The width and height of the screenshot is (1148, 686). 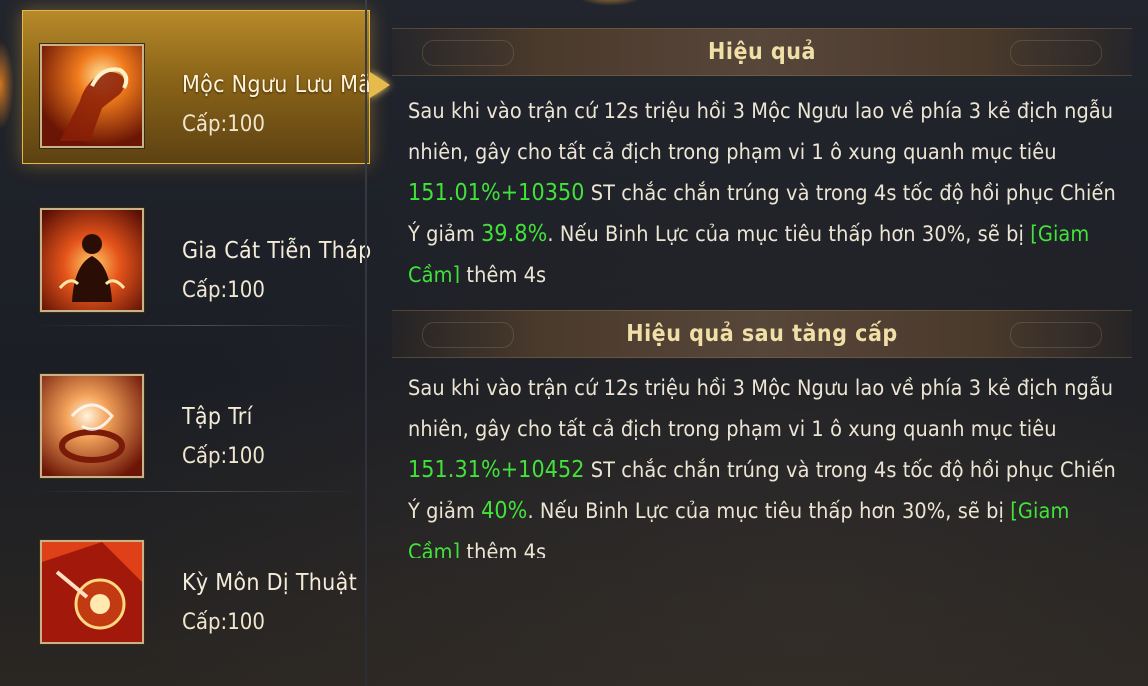 I want to click on reduction-value: 39.8%, so click(x=514, y=234).